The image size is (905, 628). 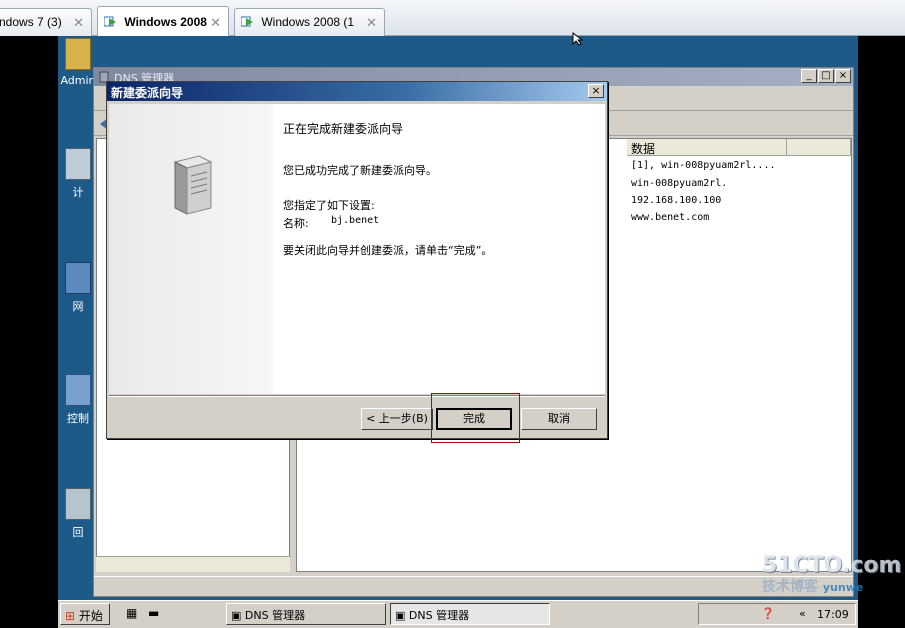 What do you see at coordinates (578, 39) in the screenshot?
I see `mouse-cursor-icon` at bounding box center [578, 39].